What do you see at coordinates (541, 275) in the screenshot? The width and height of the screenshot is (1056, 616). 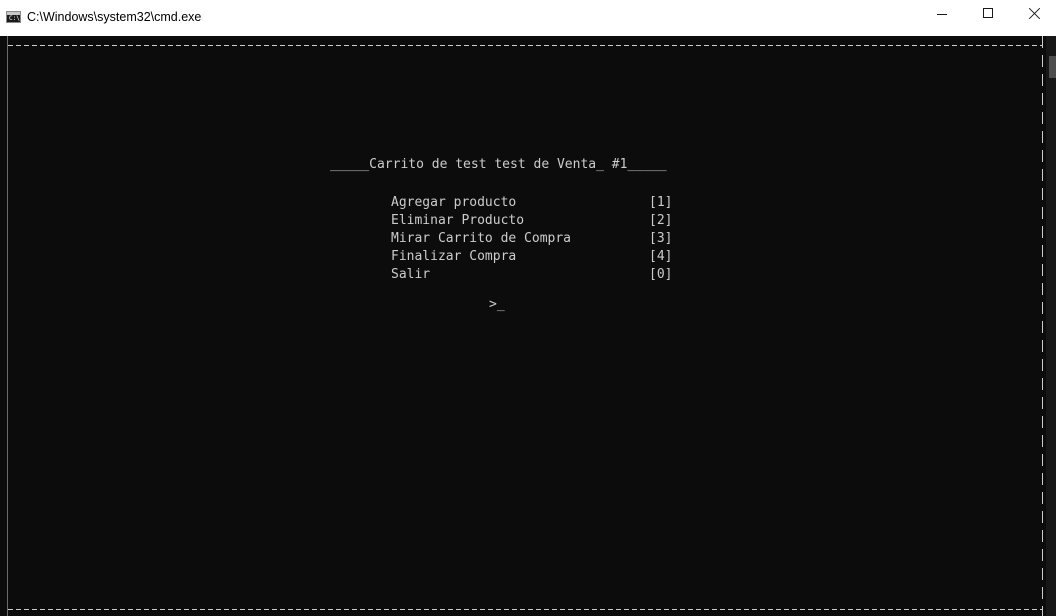 I see `menu-item: Salir [0]` at bounding box center [541, 275].